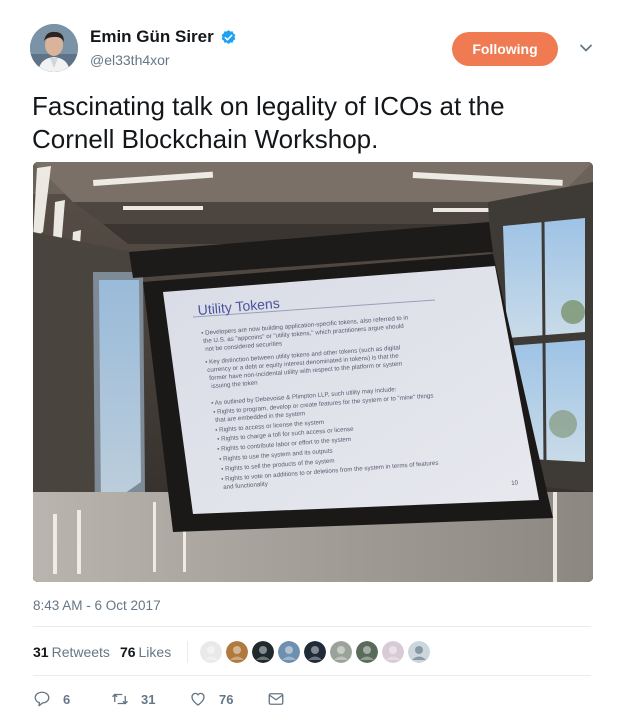 The height and width of the screenshot is (727, 628). I want to click on liker-avatar-5-icon, so click(315, 652).